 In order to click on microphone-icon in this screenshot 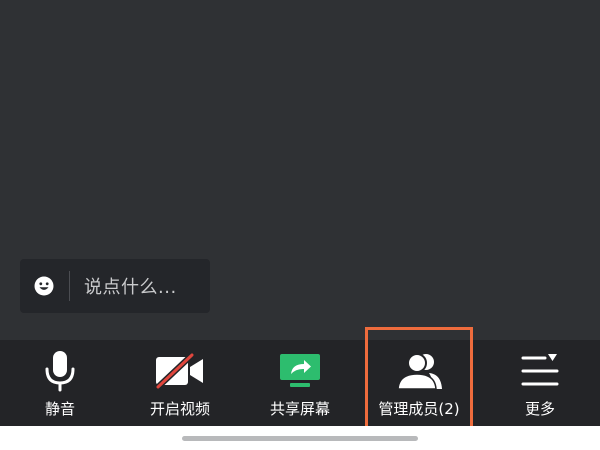, I will do `click(60, 371)`.